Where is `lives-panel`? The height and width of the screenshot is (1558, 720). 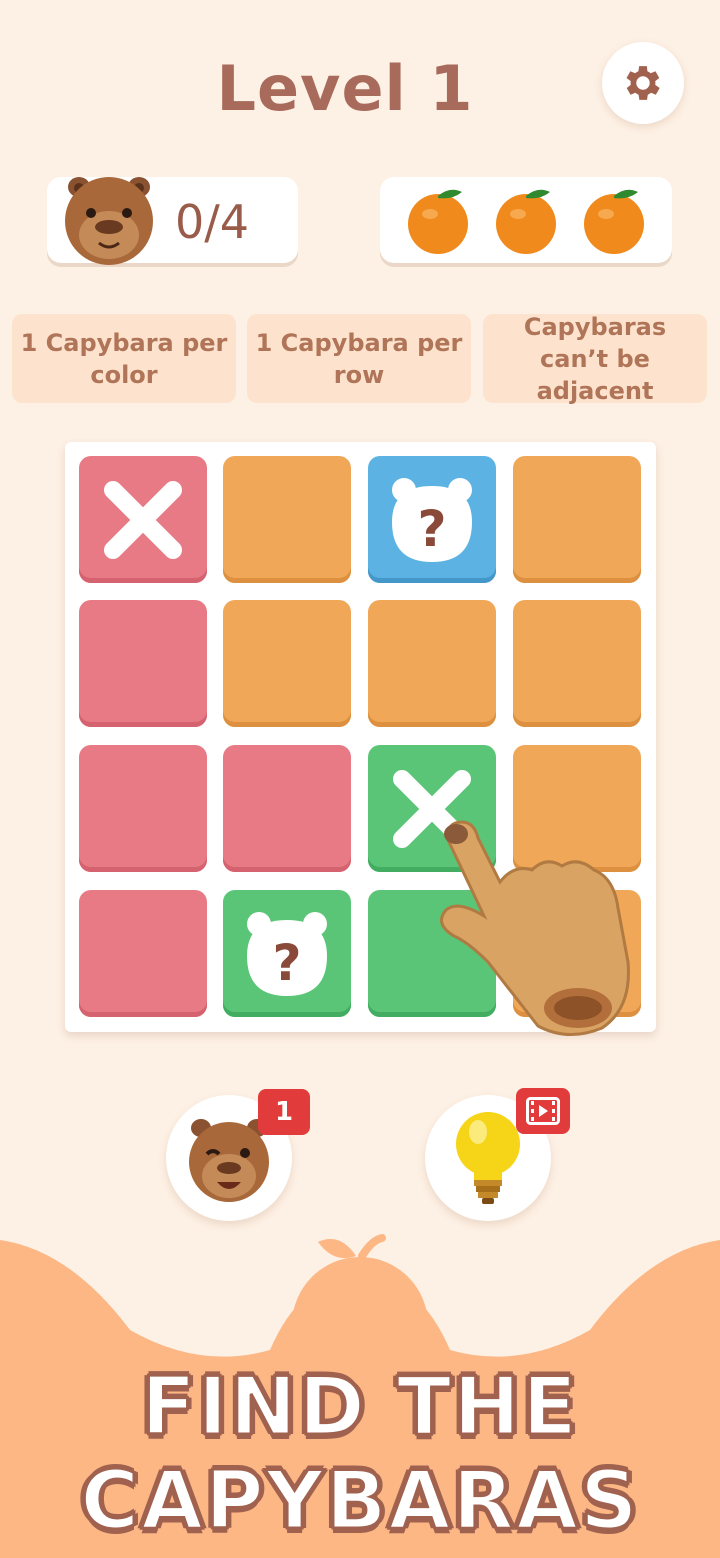 lives-panel is located at coordinates (526, 220).